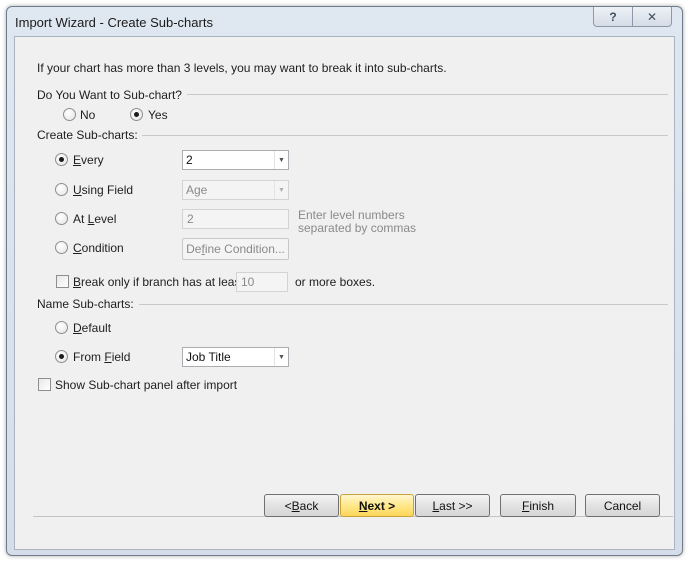 This screenshot has height=563, width=692. What do you see at coordinates (344, 22) in the screenshot?
I see `title-bar: Import Wizard - Create Sub-charts ? ✕` at bounding box center [344, 22].